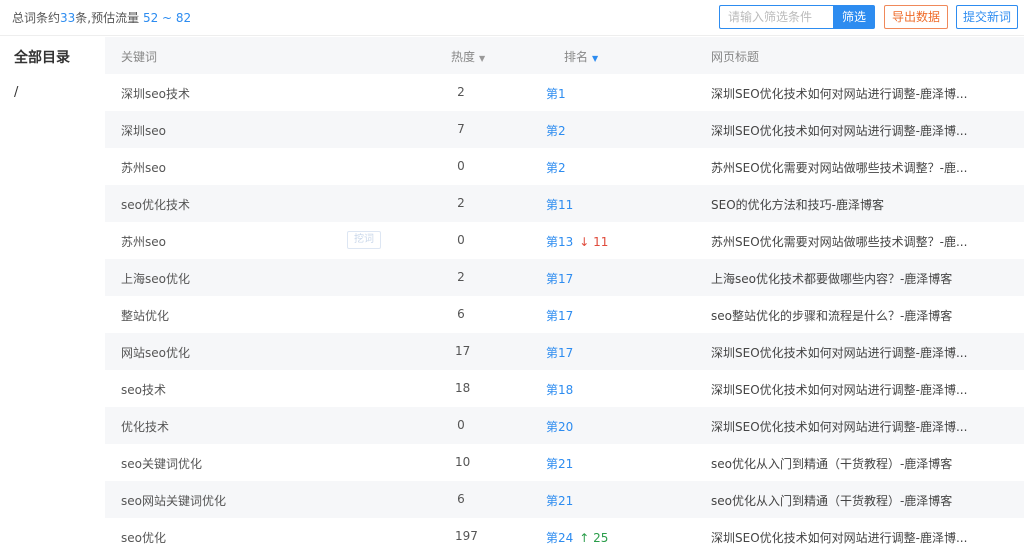  I want to click on keyword-cell: 优化技术, so click(145, 427).